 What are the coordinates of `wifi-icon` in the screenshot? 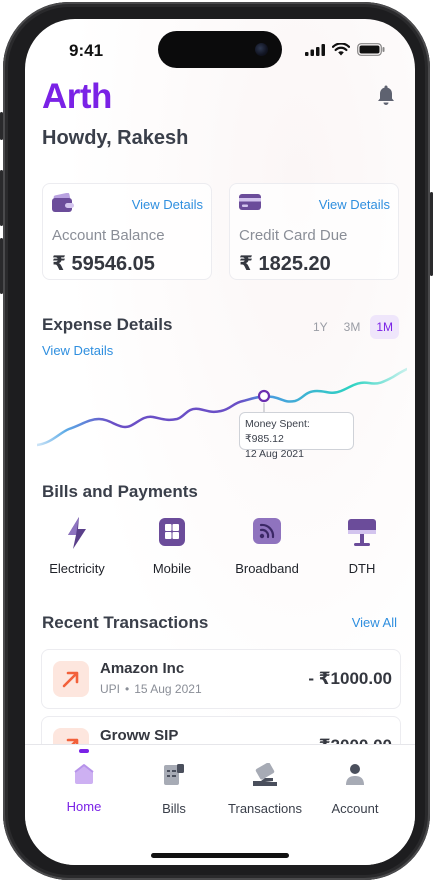 It's located at (341, 49).